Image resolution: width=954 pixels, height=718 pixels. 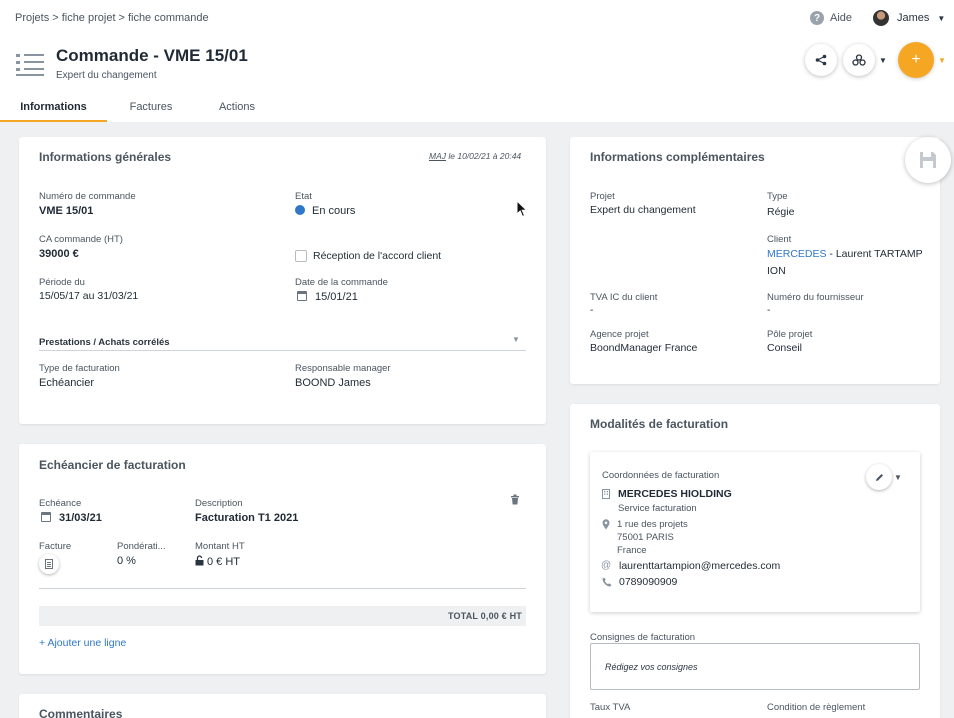 I want to click on list-icon, so click(x=30, y=64).